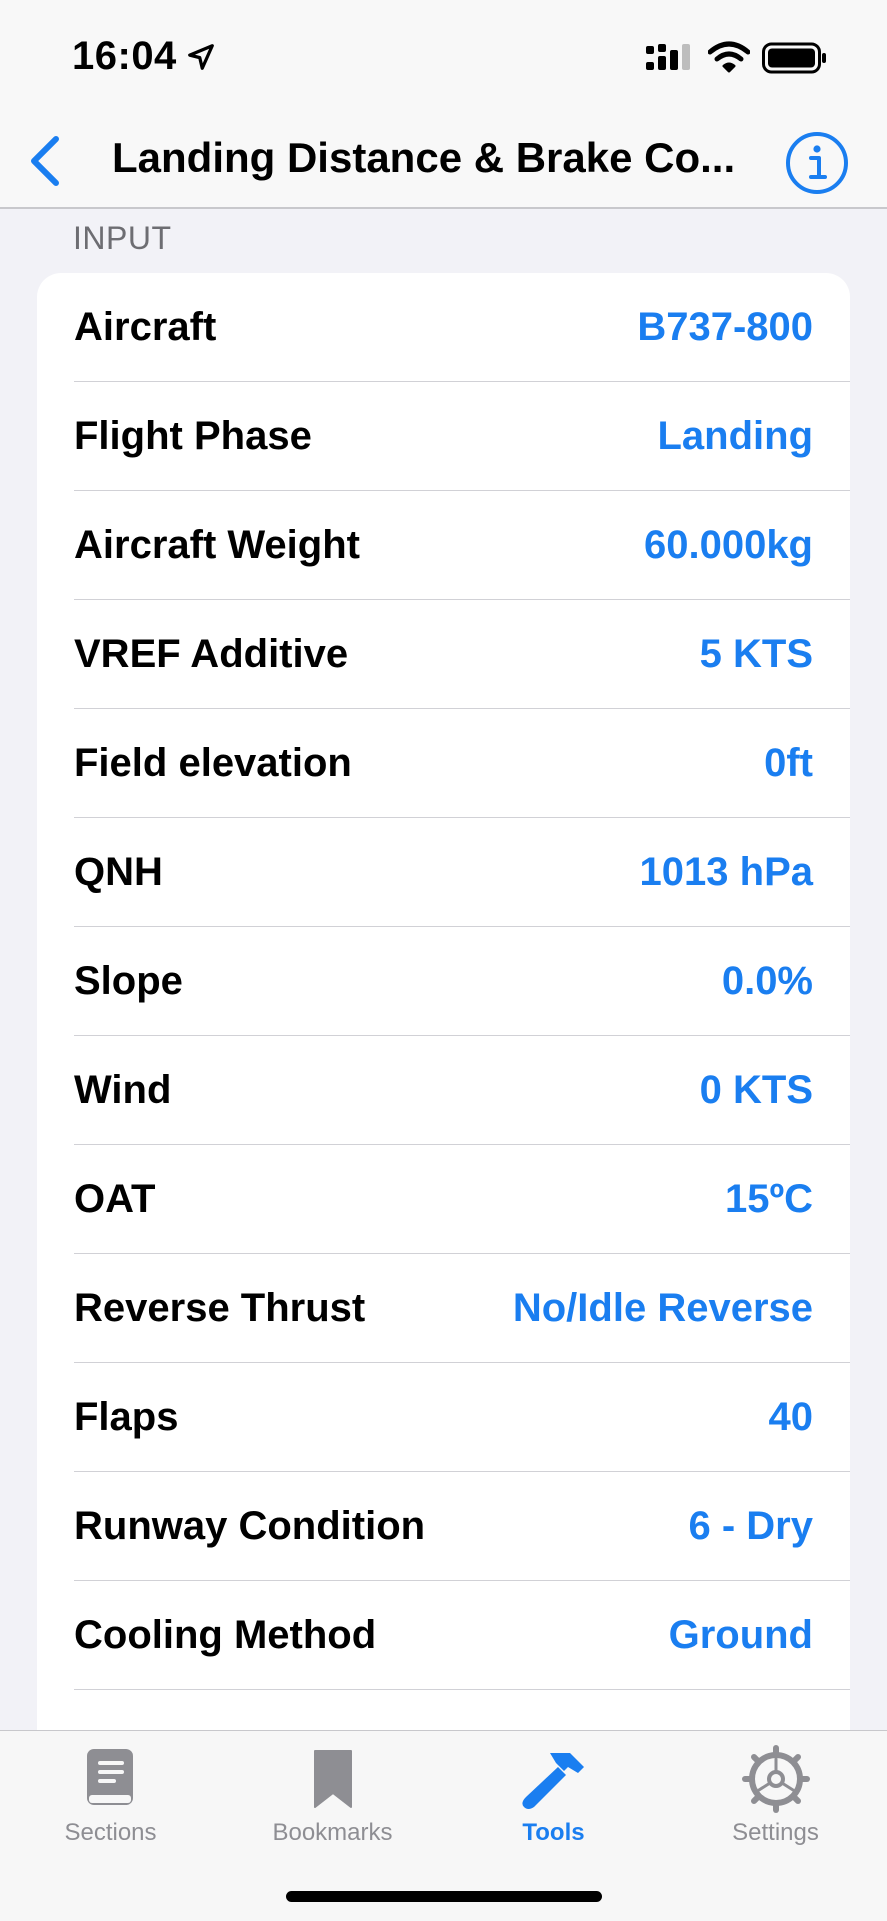 The image size is (887, 1921). What do you see at coordinates (443, 60) in the screenshot?
I see `status-bar: 16:04` at bounding box center [443, 60].